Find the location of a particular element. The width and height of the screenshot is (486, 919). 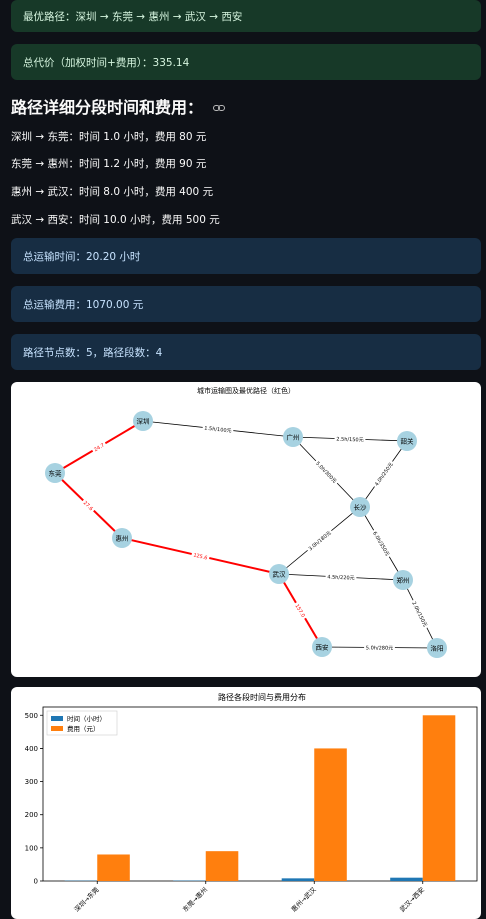

graph-title: 城市运输图及最优路径（红色） is located at coordinates (246, 390).